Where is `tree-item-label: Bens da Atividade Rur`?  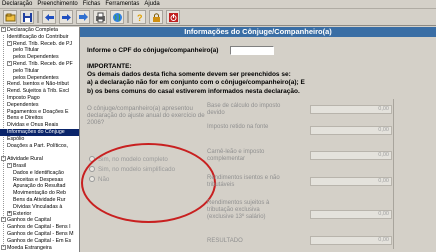 tree-item-label: Bens da Atividade Rur is located at coordinates (39, 199).